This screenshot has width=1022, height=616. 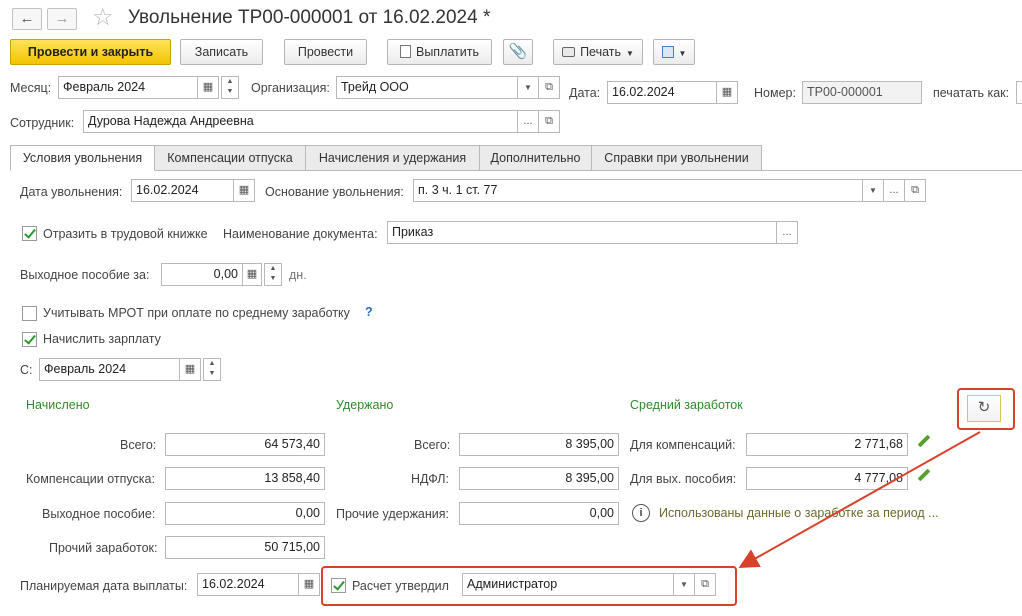 What do you see at coordinates (82, 158) in the screenshot?
I see `tab-dismissal-conditions: Условия увольнения` at bounding box center [82, 158].